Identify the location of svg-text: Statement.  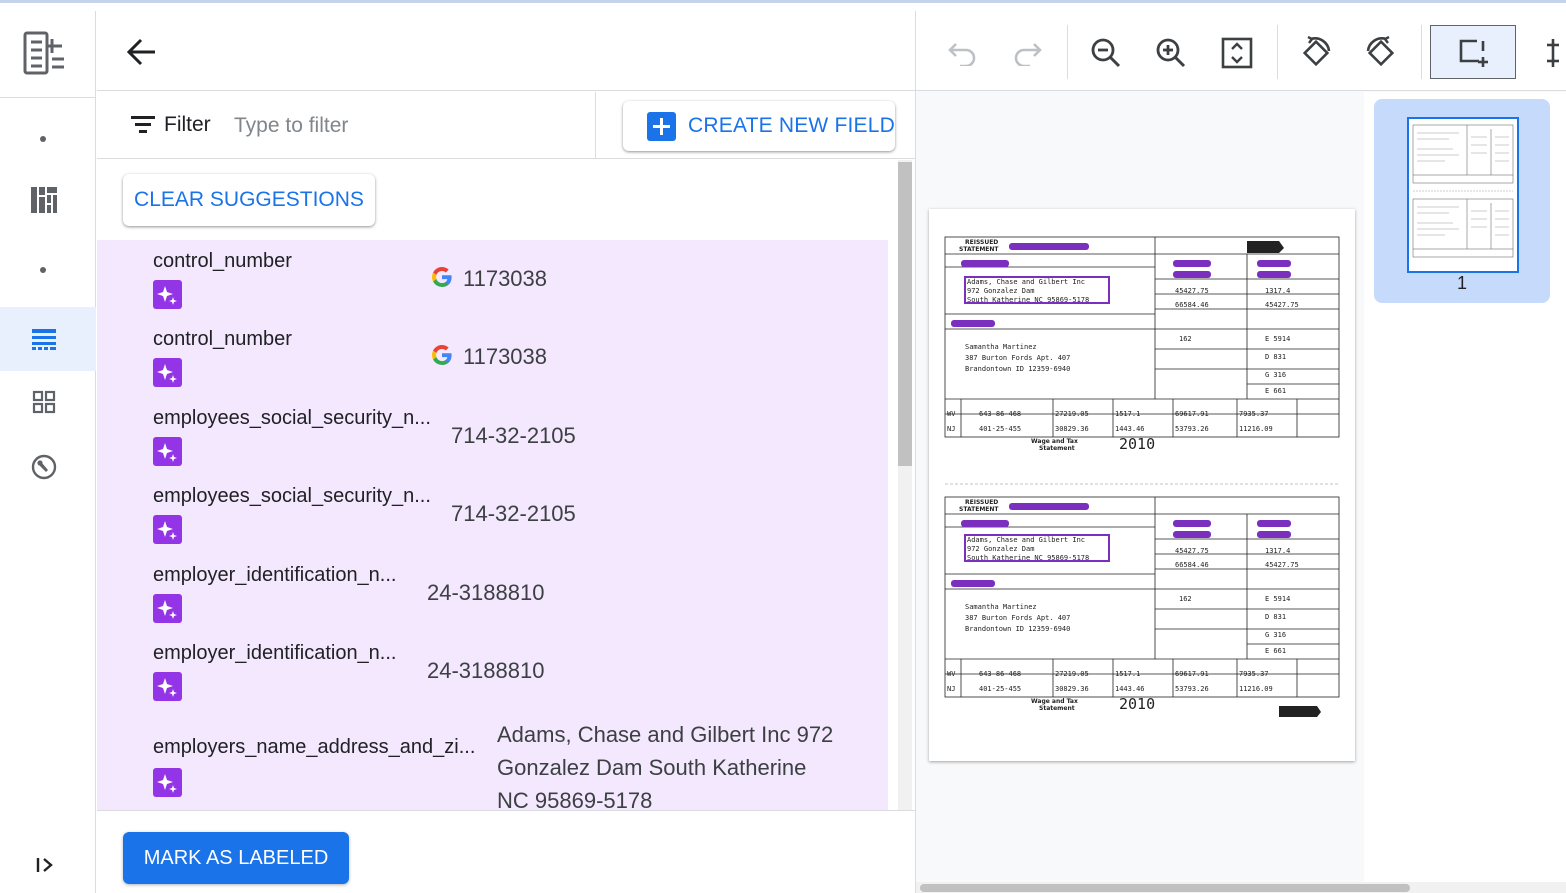
(1057, 448).